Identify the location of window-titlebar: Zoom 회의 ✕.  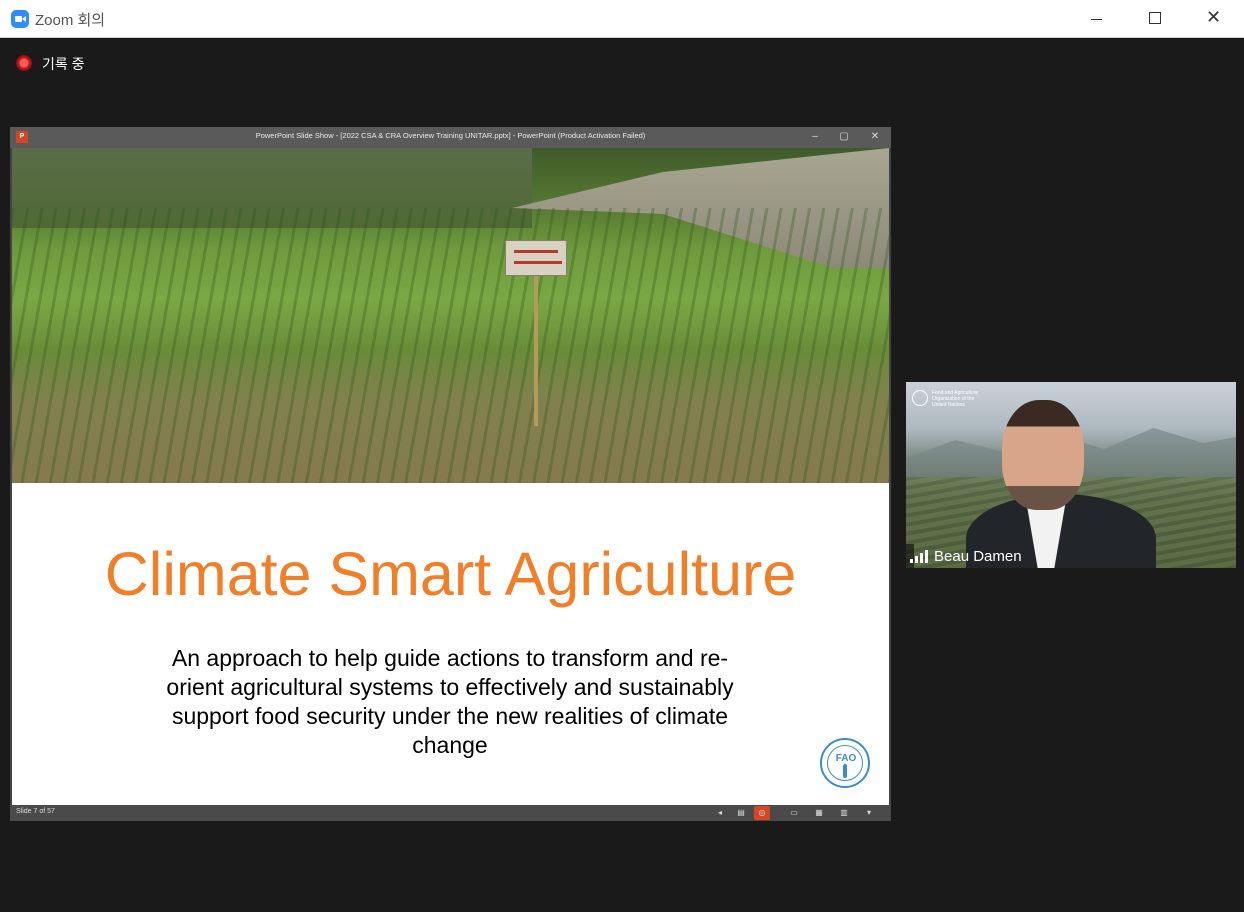
(622, 19).